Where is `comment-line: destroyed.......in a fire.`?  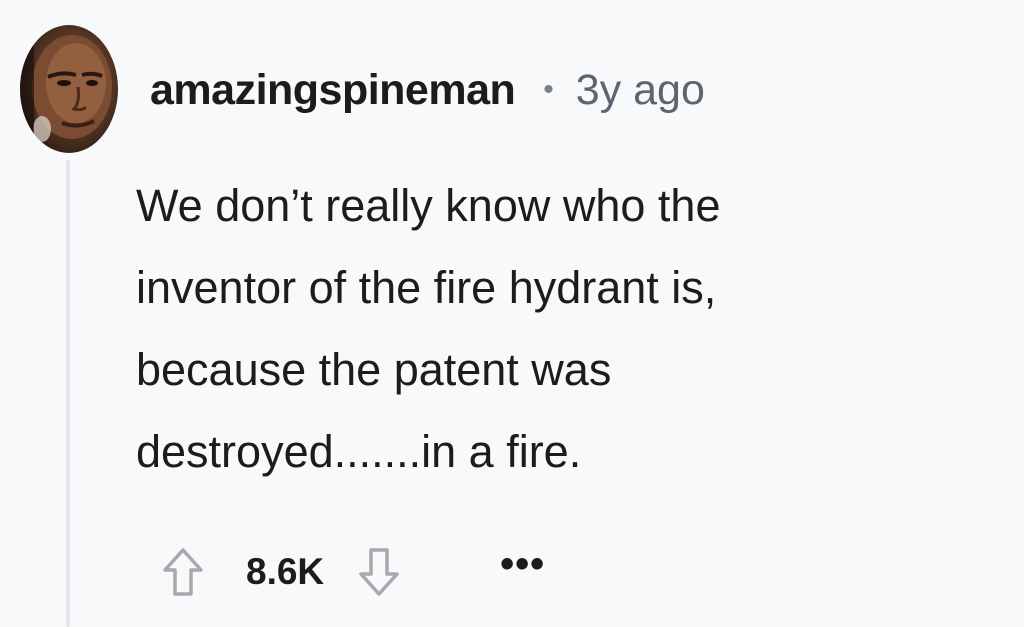 comment-line: destroyed.......in a fire. is located at coordinates (359, 451).